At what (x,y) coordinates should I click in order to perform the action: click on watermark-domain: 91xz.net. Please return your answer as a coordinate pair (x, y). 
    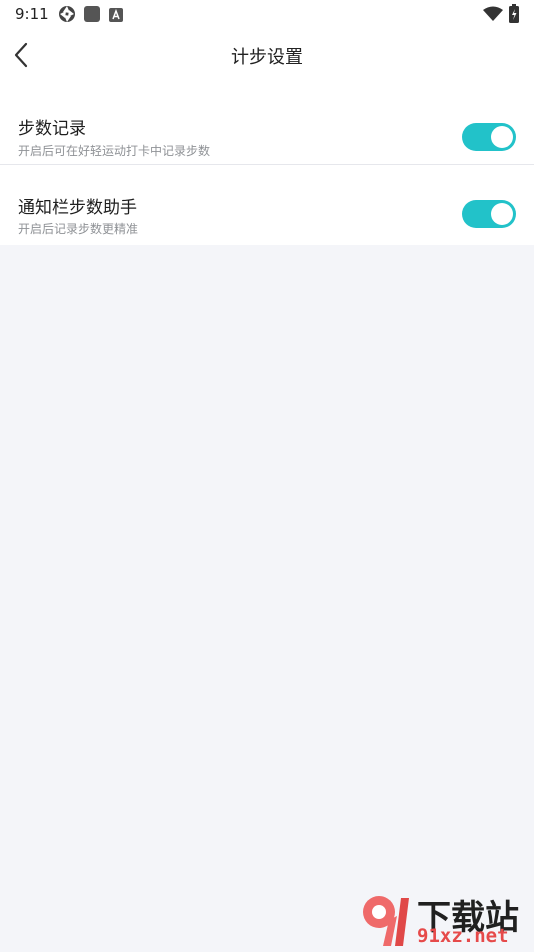
    Looking at the image, I should click on (463, 936).